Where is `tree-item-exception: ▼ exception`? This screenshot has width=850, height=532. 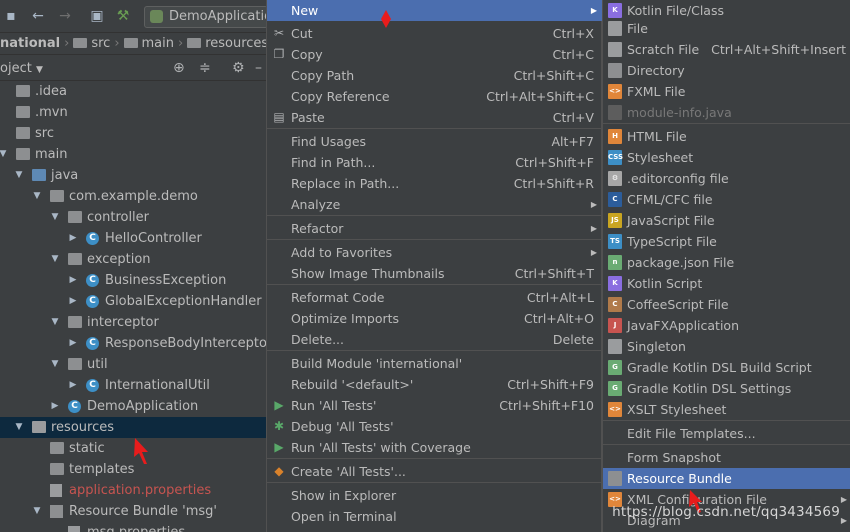 tree-item-exception: ▼ exception is located at coordinates (133, 259).